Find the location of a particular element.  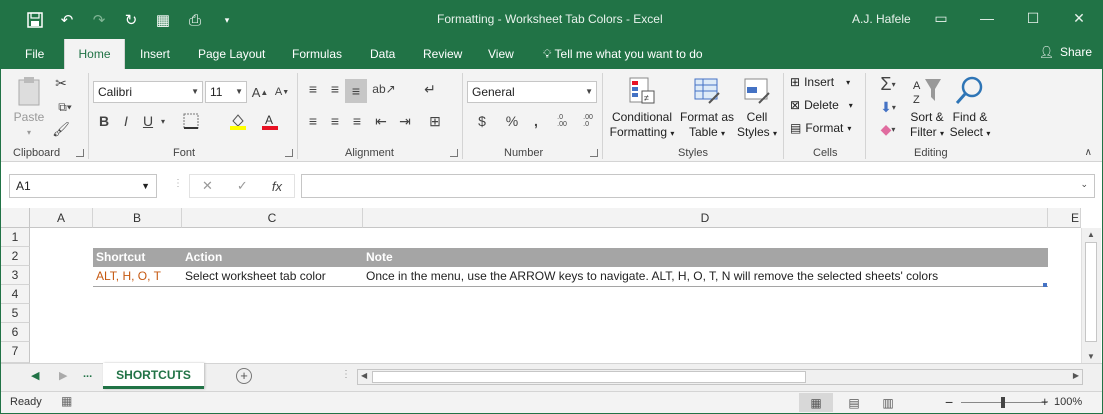

font-size-combo: 11 ▼ is located at coordinates (226, 92).